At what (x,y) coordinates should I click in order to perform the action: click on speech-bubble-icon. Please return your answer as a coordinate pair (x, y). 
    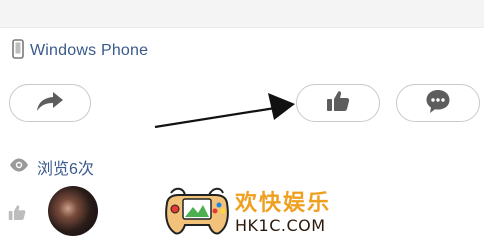
    Looking at the image, I should click on (438, 103).